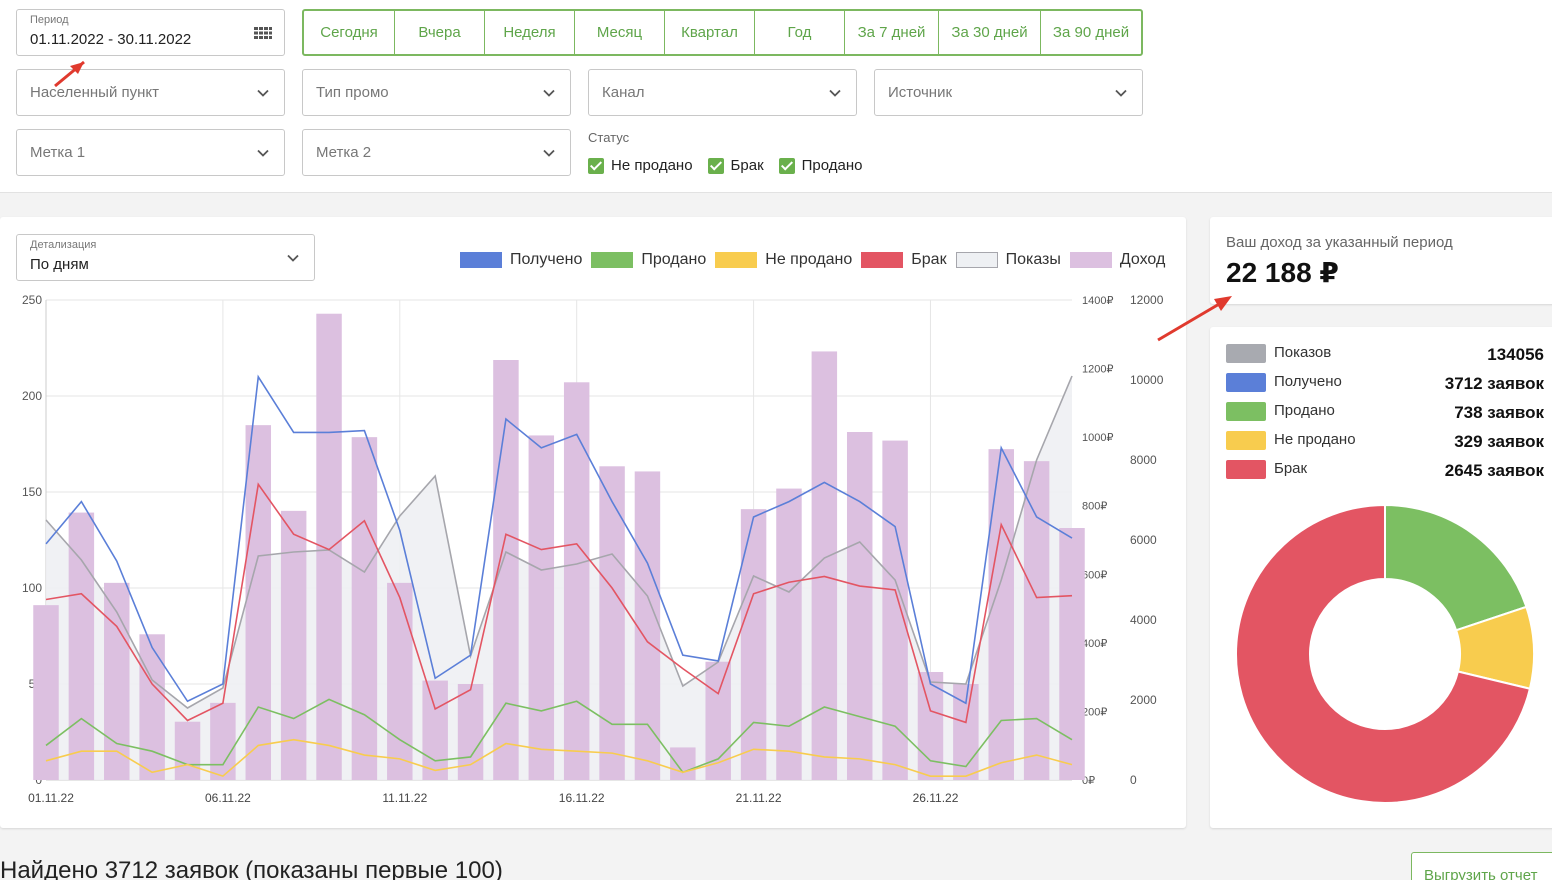 The image size is (1552, 880). Describe the element at coordinates (32, 588) in the screenshot. I see `y-left-tick-label: 100` at that location.